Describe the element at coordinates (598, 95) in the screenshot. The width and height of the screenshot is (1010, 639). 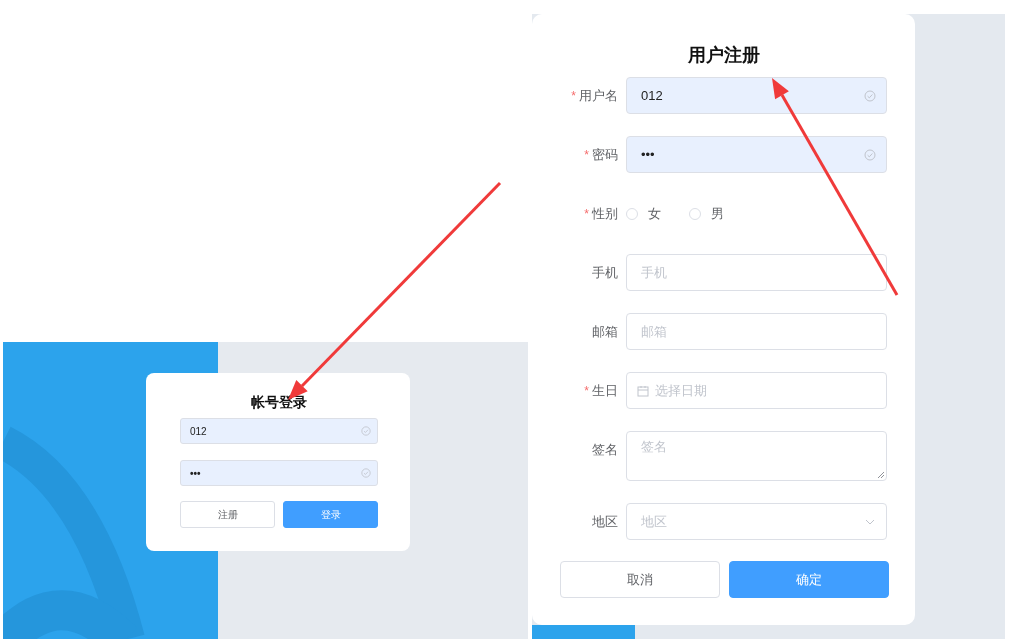
I see `field-label: 用户名` at that location.